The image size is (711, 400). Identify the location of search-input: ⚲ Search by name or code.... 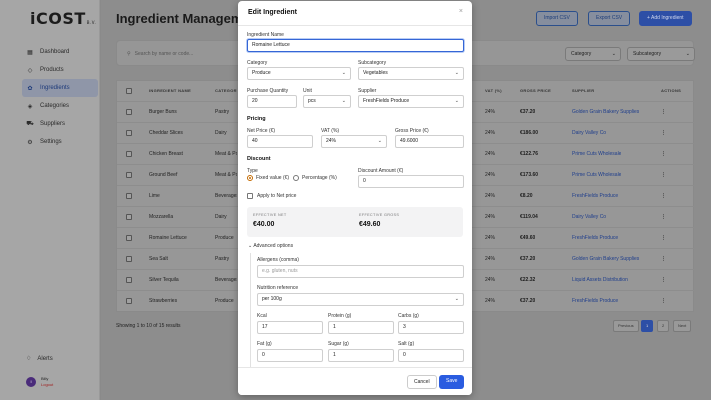
(187, 54).